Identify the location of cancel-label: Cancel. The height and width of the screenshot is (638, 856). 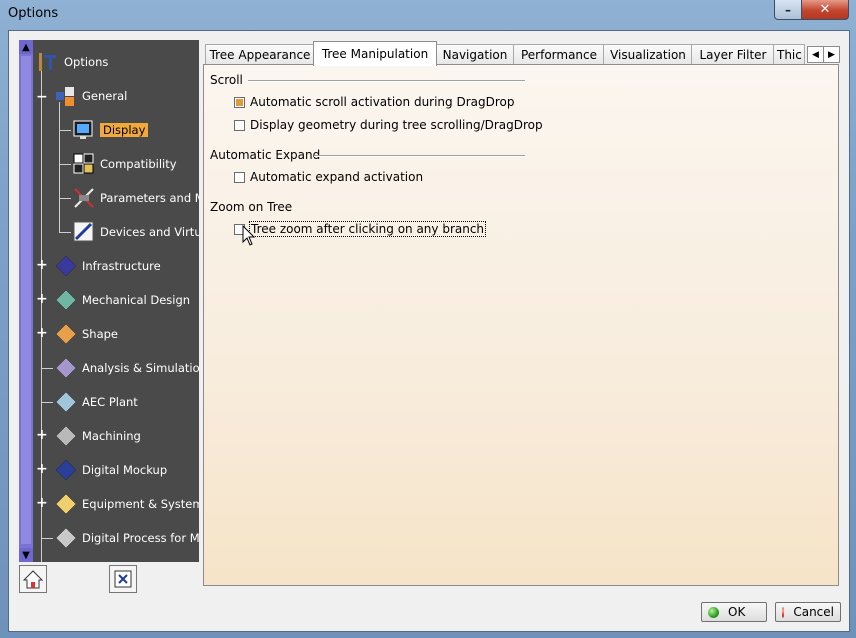
(813, 612).